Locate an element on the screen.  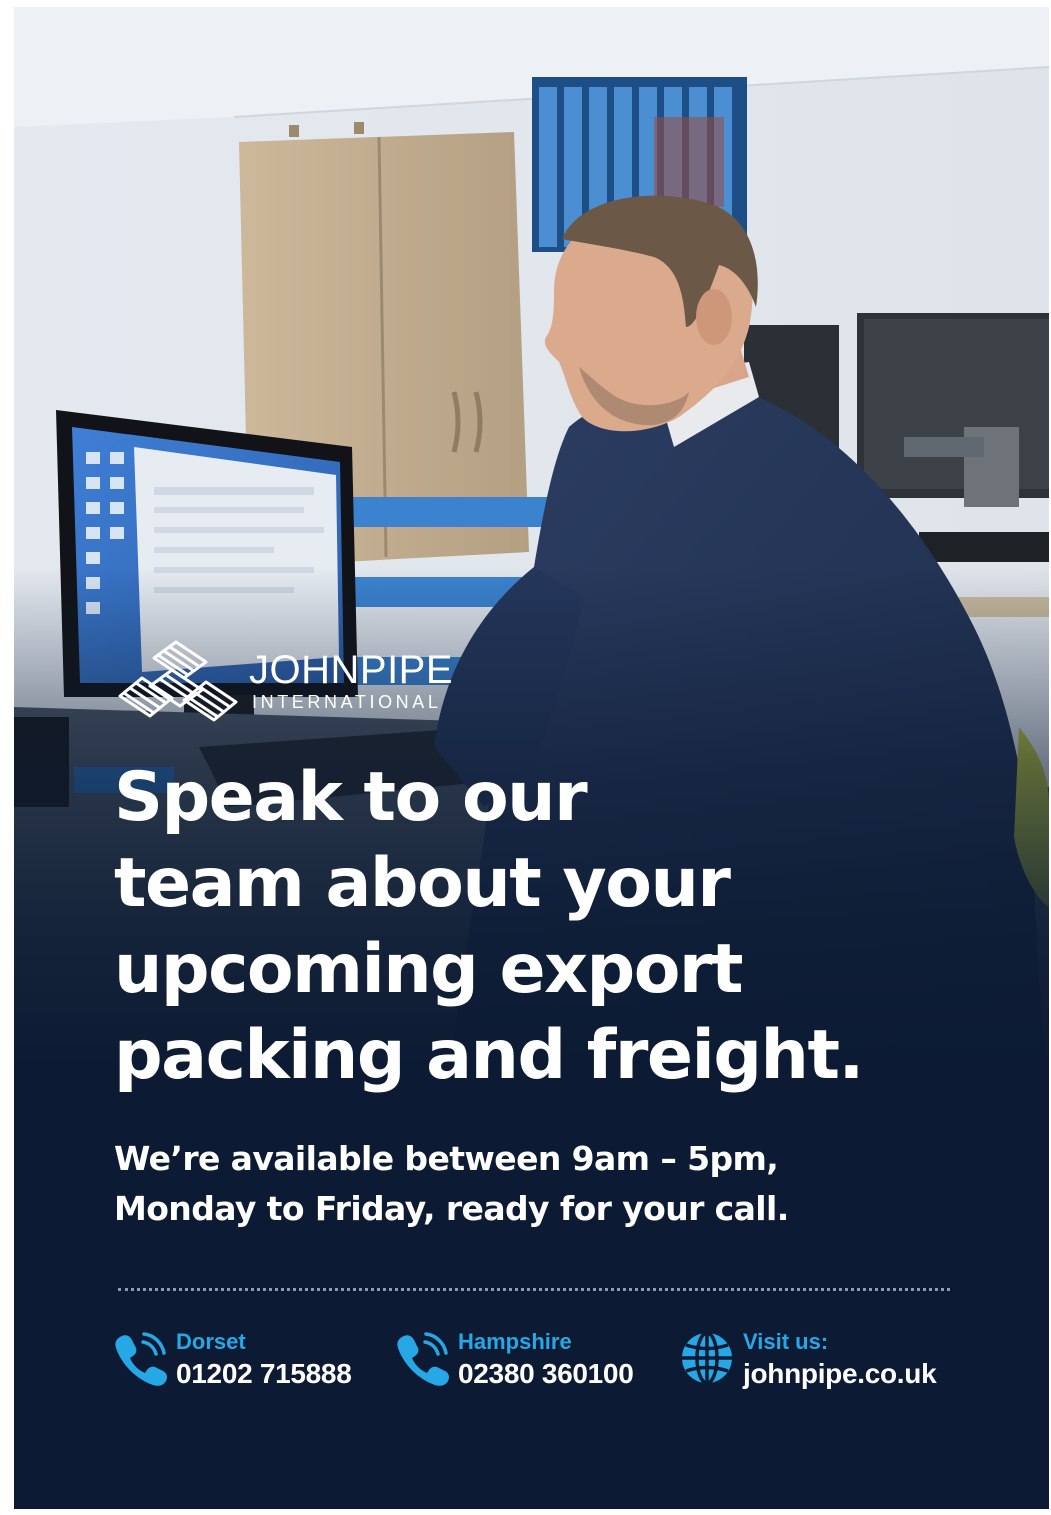
globe-icon is located at coordinates (707, 1358).